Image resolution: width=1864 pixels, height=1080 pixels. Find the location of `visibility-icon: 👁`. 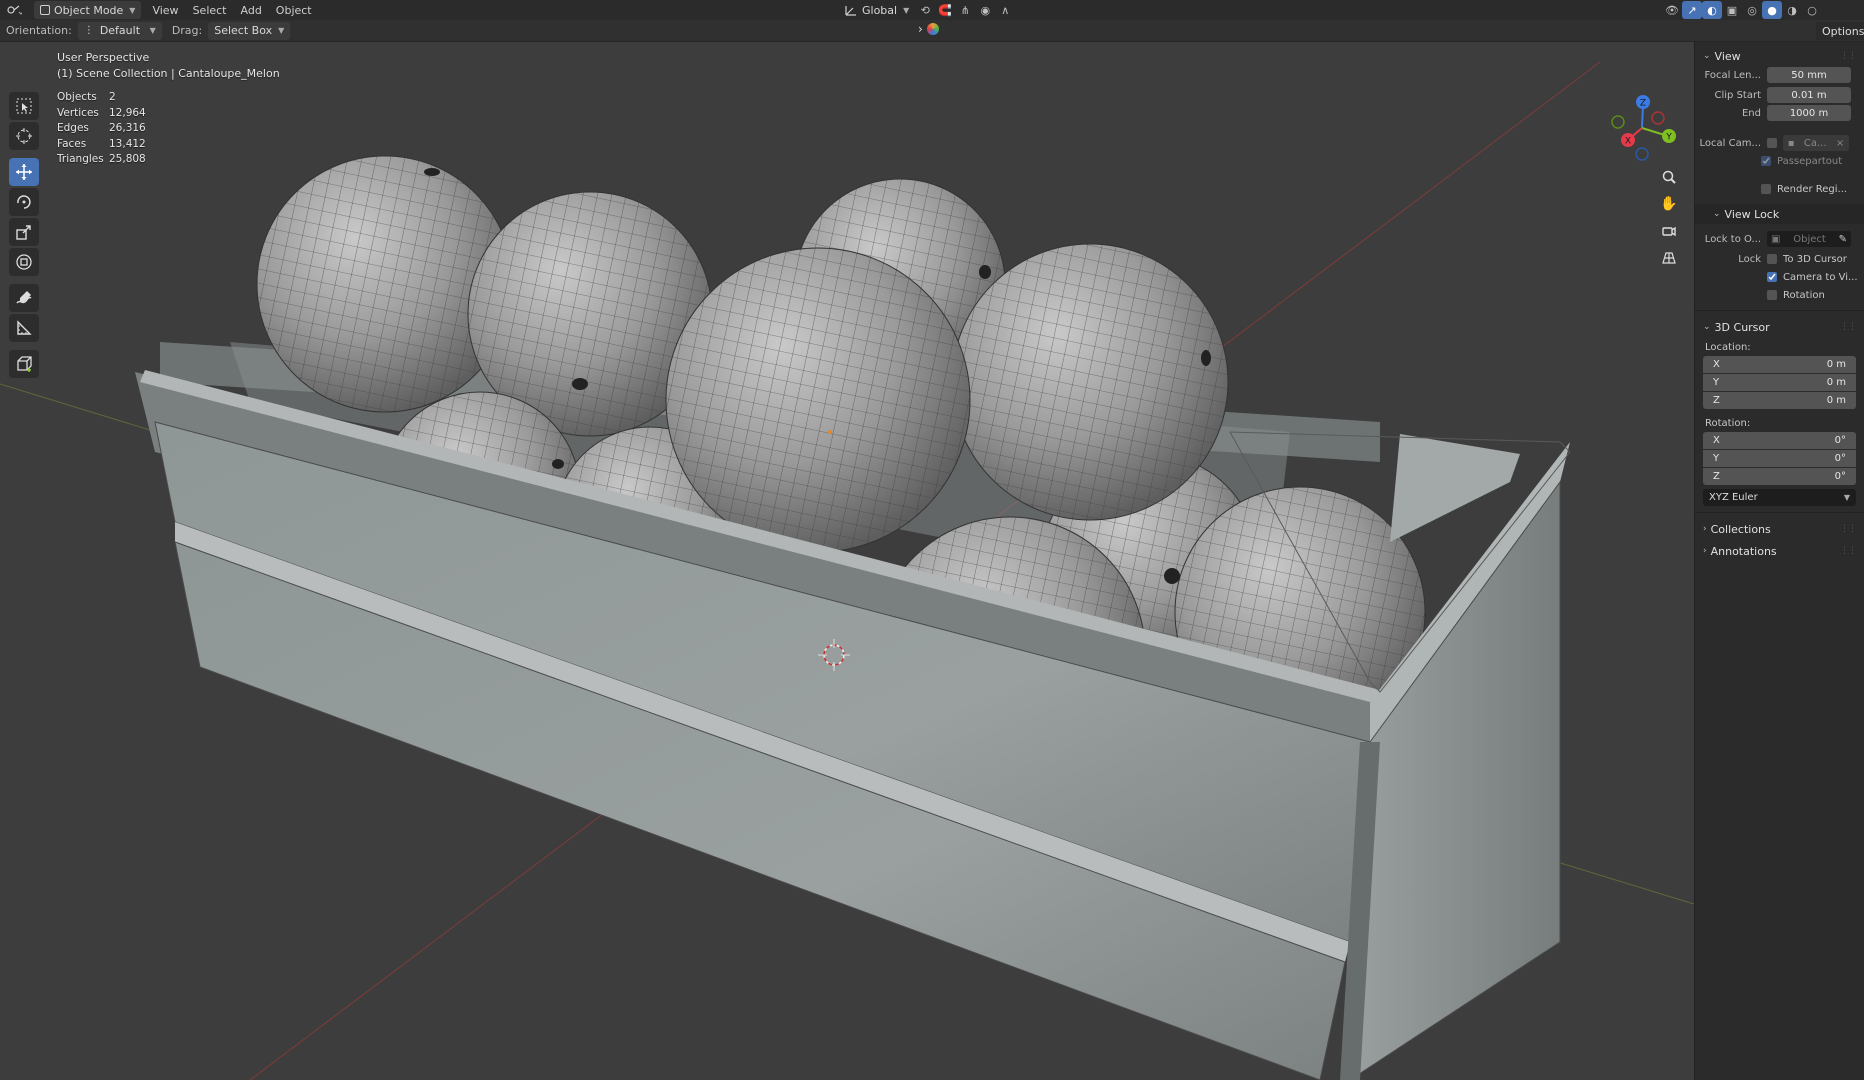

visibility-icon: 👁 is located at coordinates (1672, 10).